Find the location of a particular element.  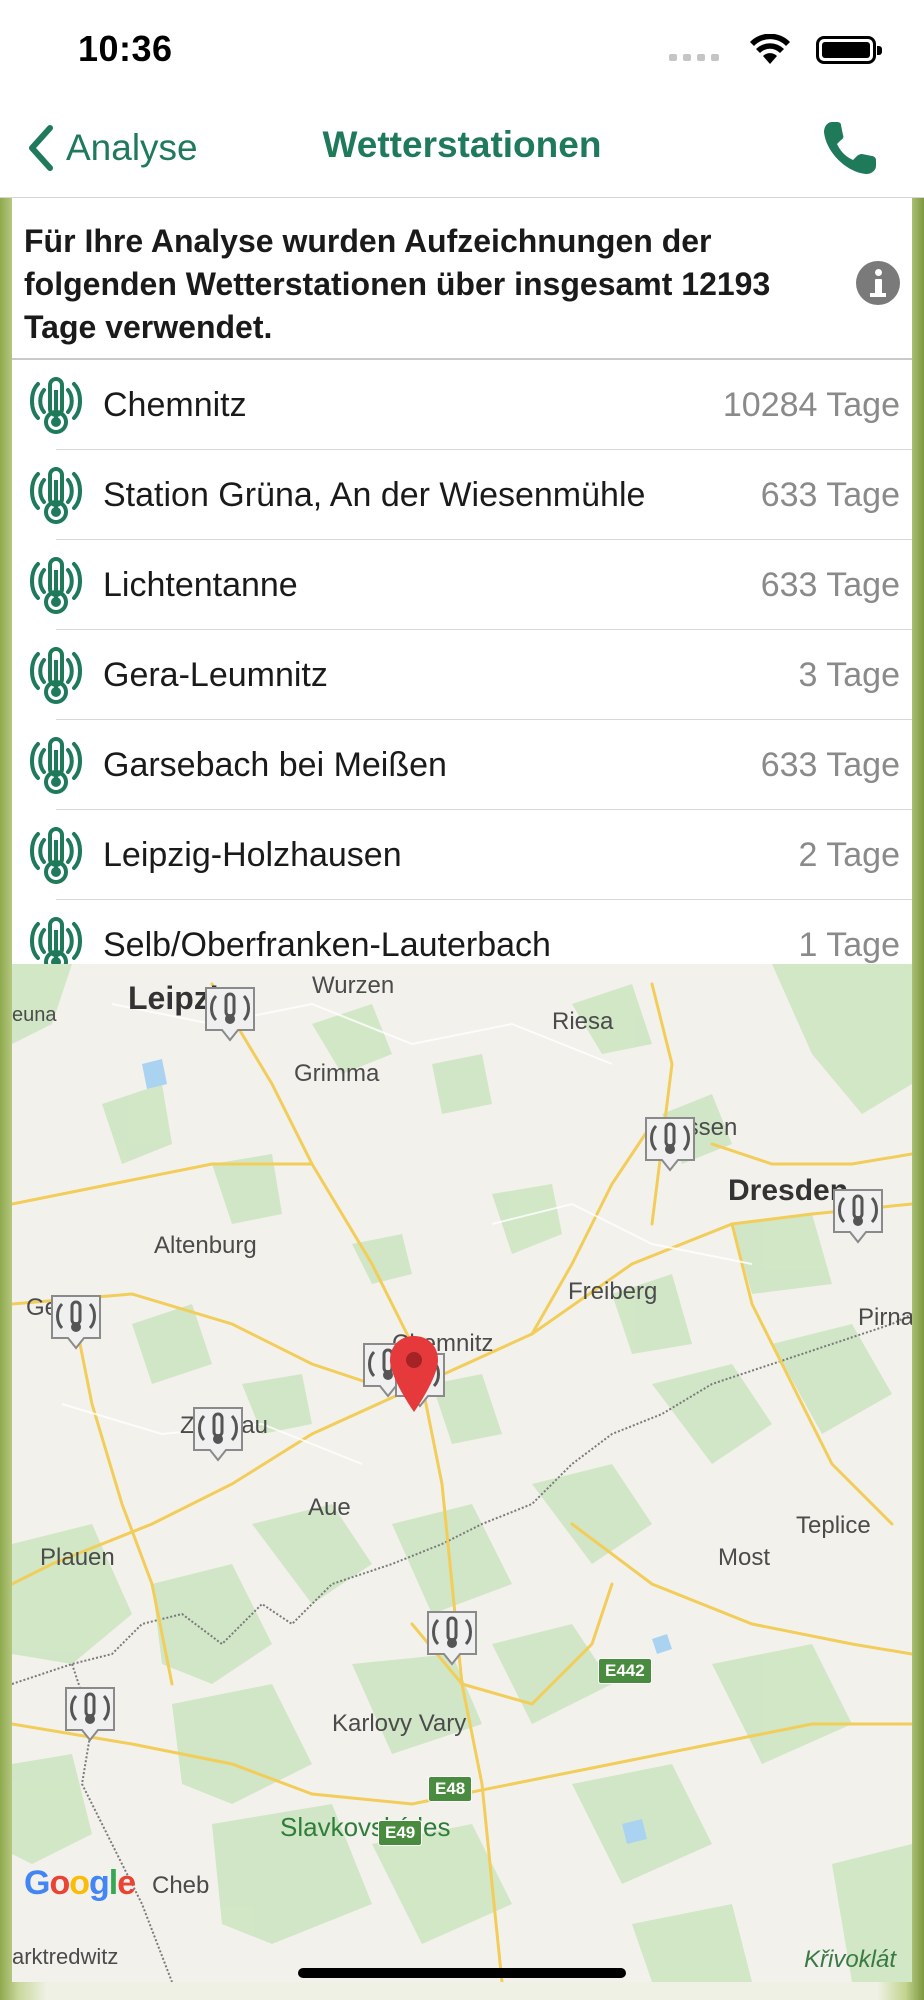

station-row: Gera-Leumnitz 3 Tage is located at coordinates (462, 675).